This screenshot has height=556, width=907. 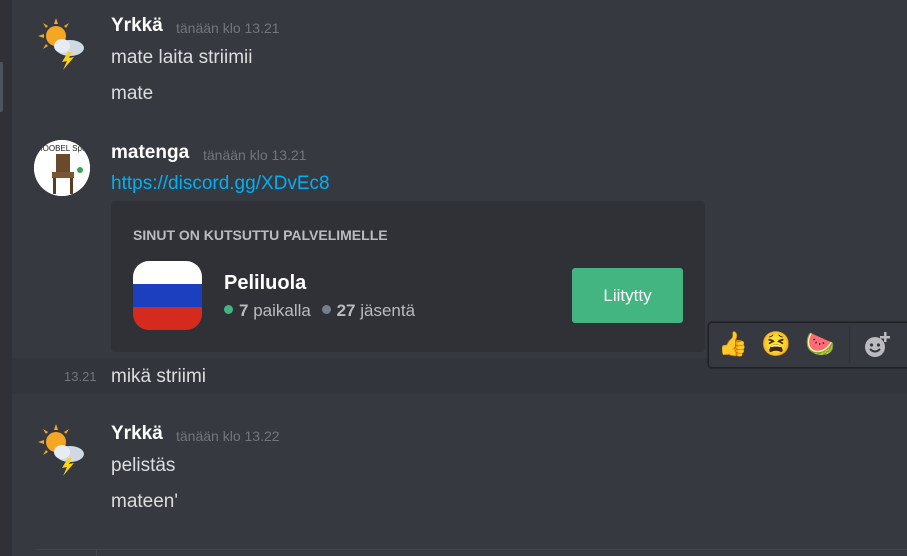 I want to click on message-text: mate, so click(x=132, y=93).